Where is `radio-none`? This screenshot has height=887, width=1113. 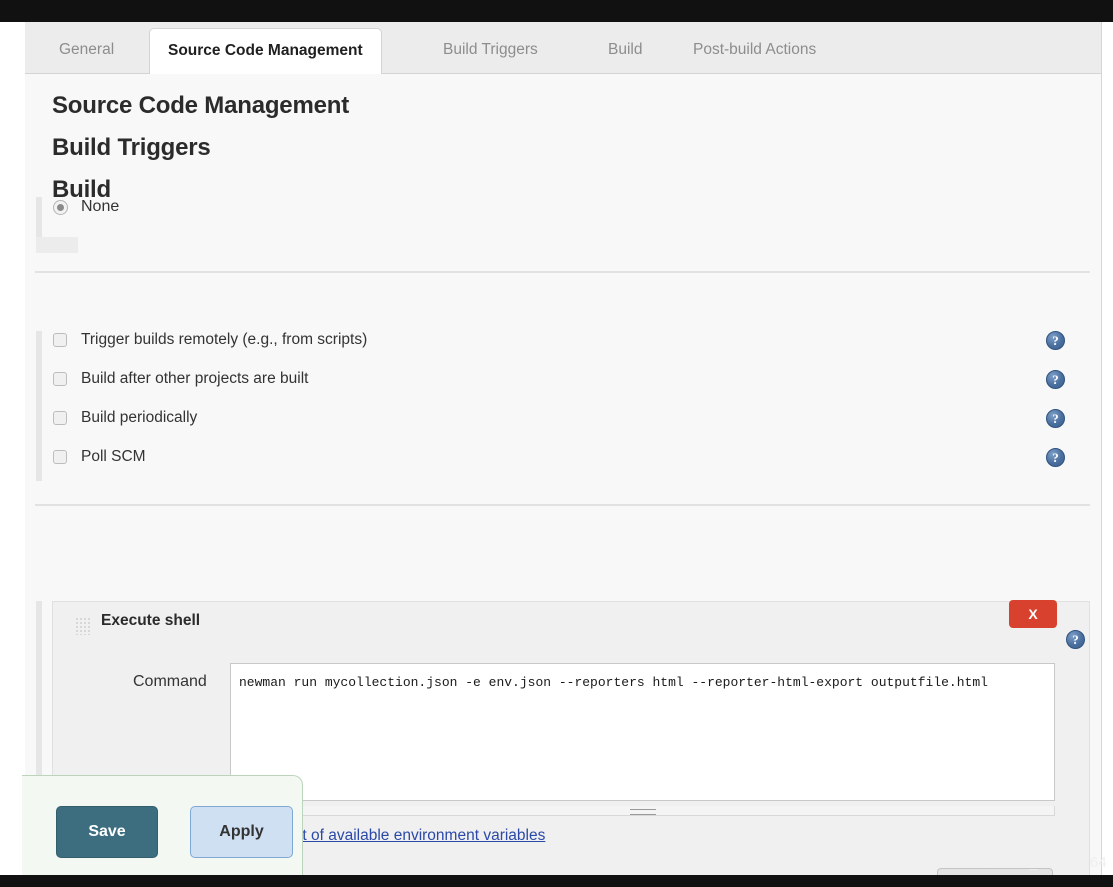
radio-none is located at coordinates (60, 207).